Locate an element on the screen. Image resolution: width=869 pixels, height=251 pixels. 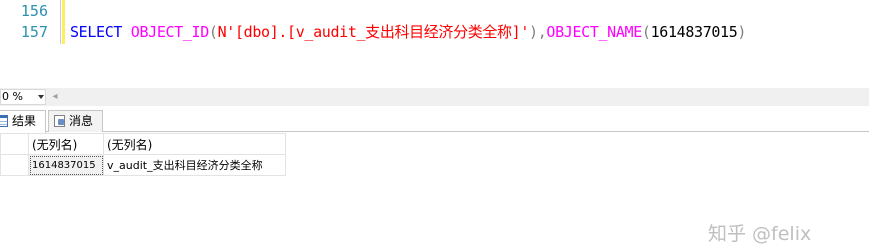
zoom-value: 0 % is located at coordinates (12, 96).